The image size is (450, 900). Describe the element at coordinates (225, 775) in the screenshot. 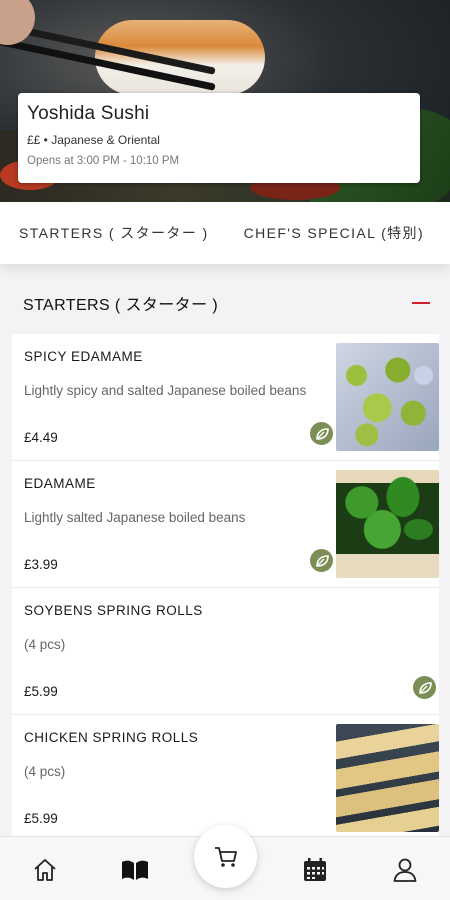

I see `menu-item: CHICKEN SPRING ROLLS (4 pcs) £5.99` at that location.